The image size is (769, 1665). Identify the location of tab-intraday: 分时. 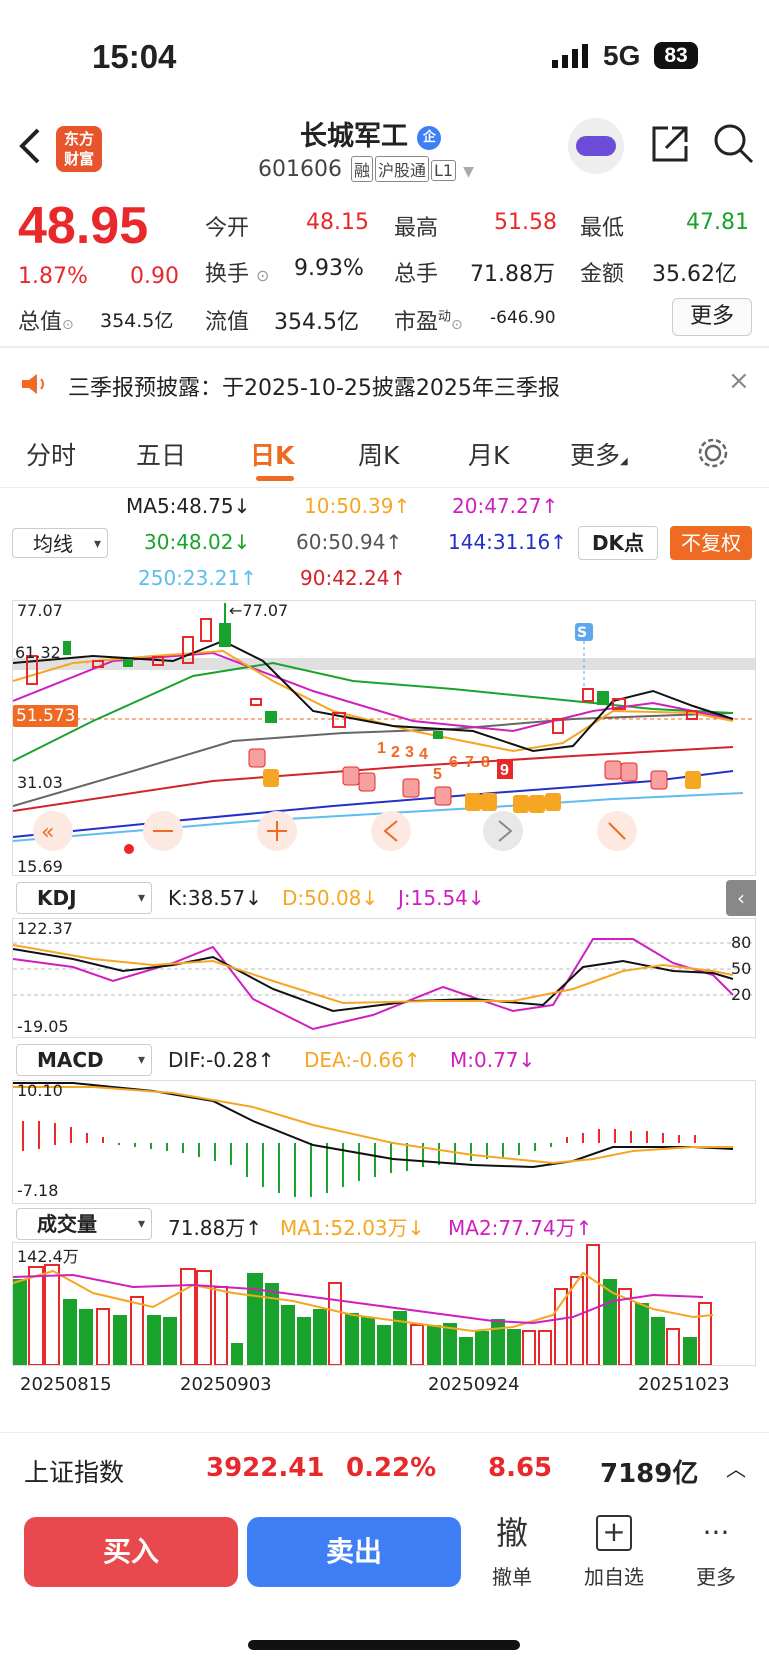
(51, 454).